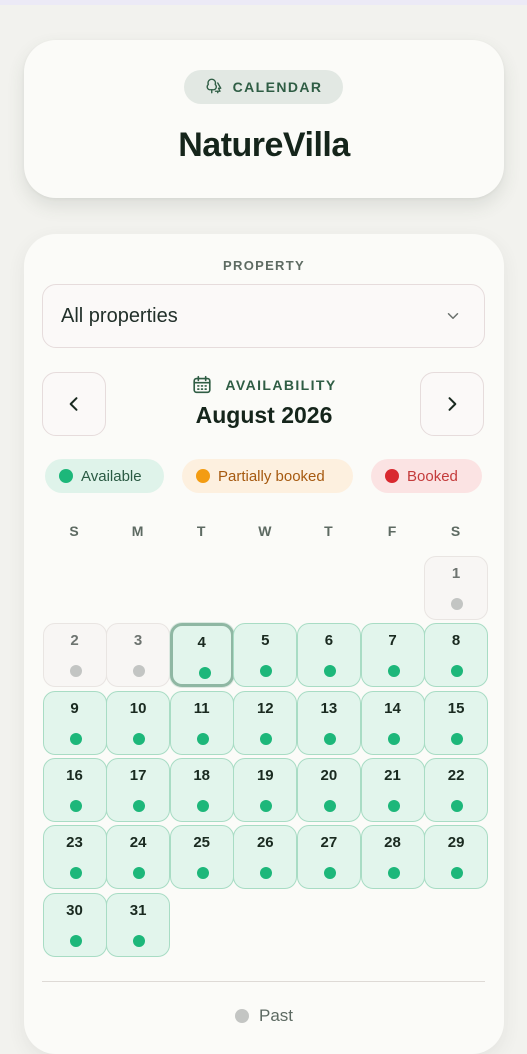  I want to click on day-number: 6, so click(329, 641).